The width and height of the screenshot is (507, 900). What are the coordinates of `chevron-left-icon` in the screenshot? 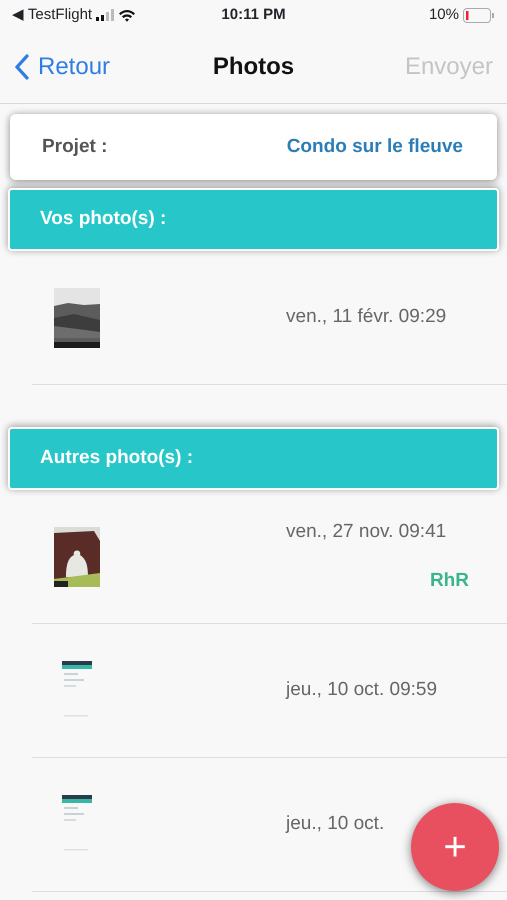 It's located at (22, 67).